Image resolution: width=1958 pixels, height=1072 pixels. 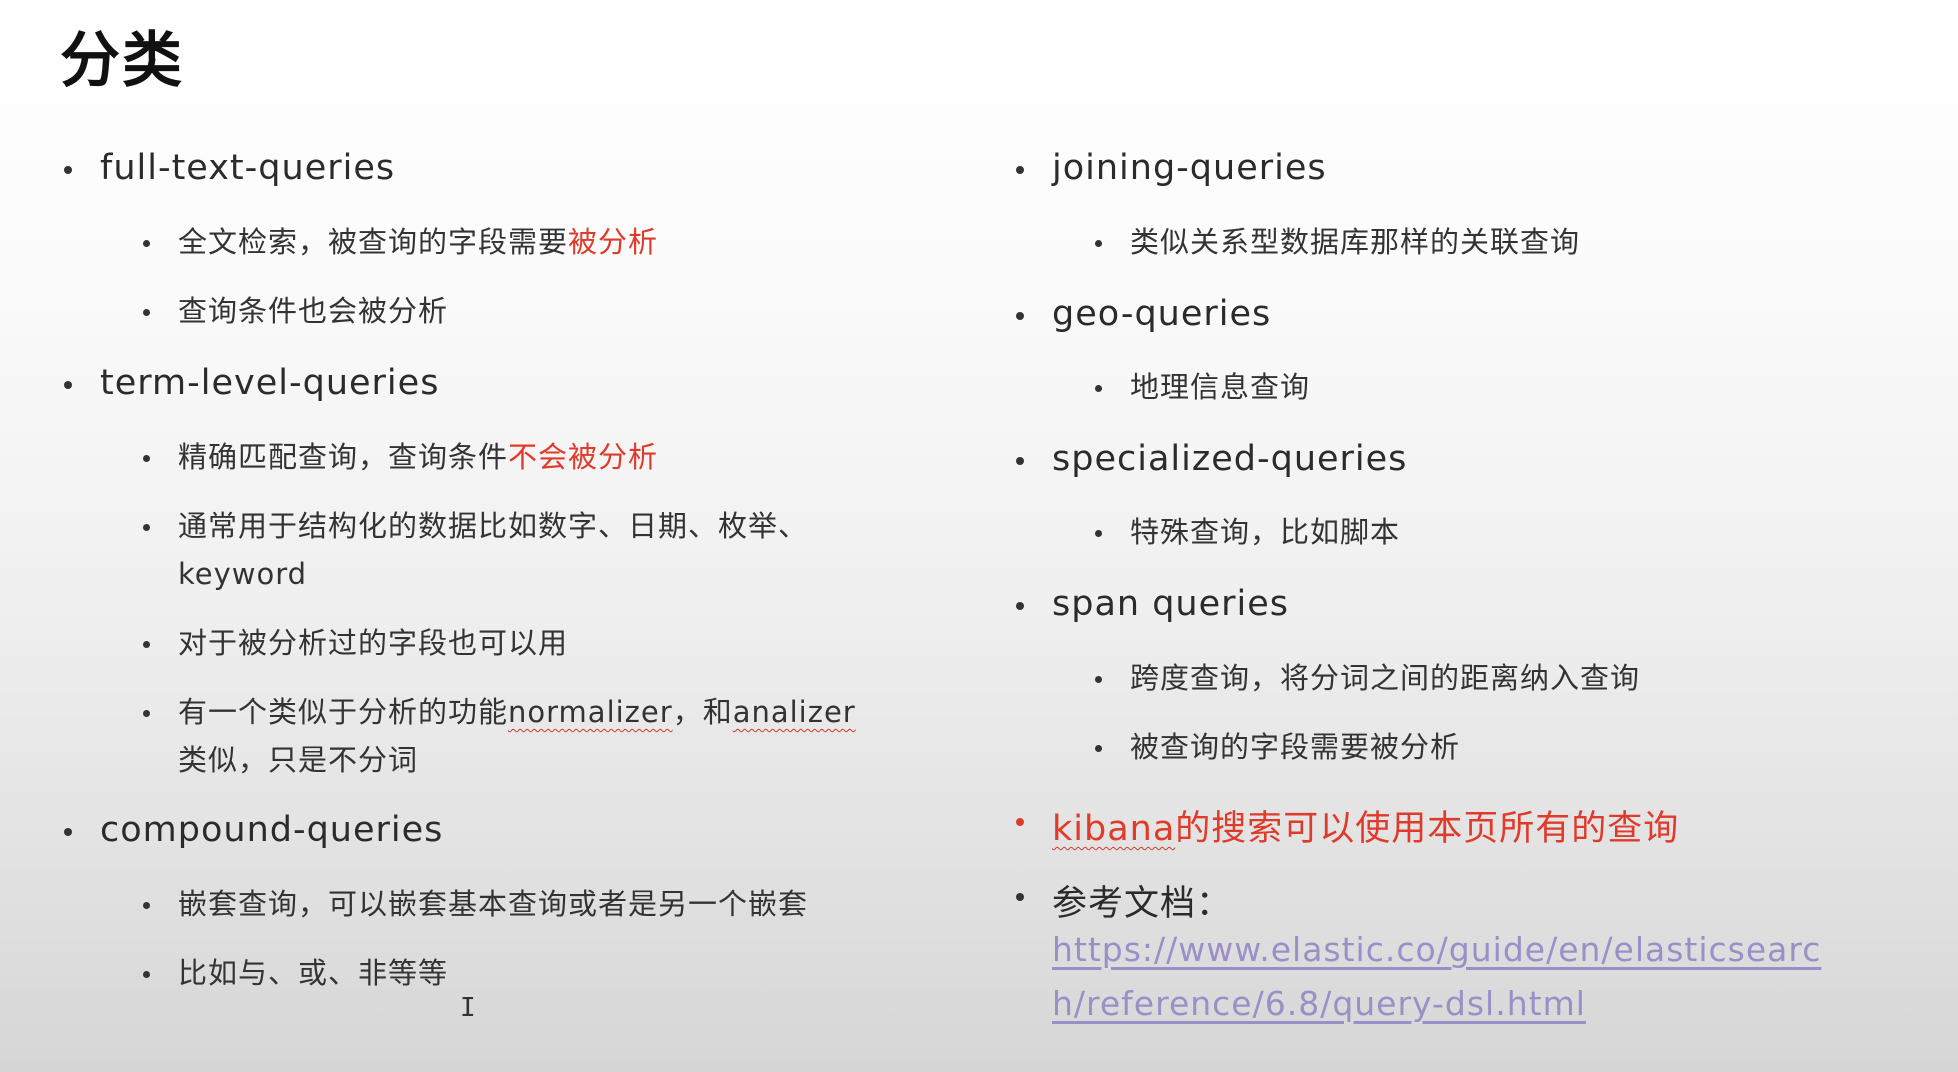 I want to click on section-heading-span-queries: span queries, so click(x=1171, y=604).